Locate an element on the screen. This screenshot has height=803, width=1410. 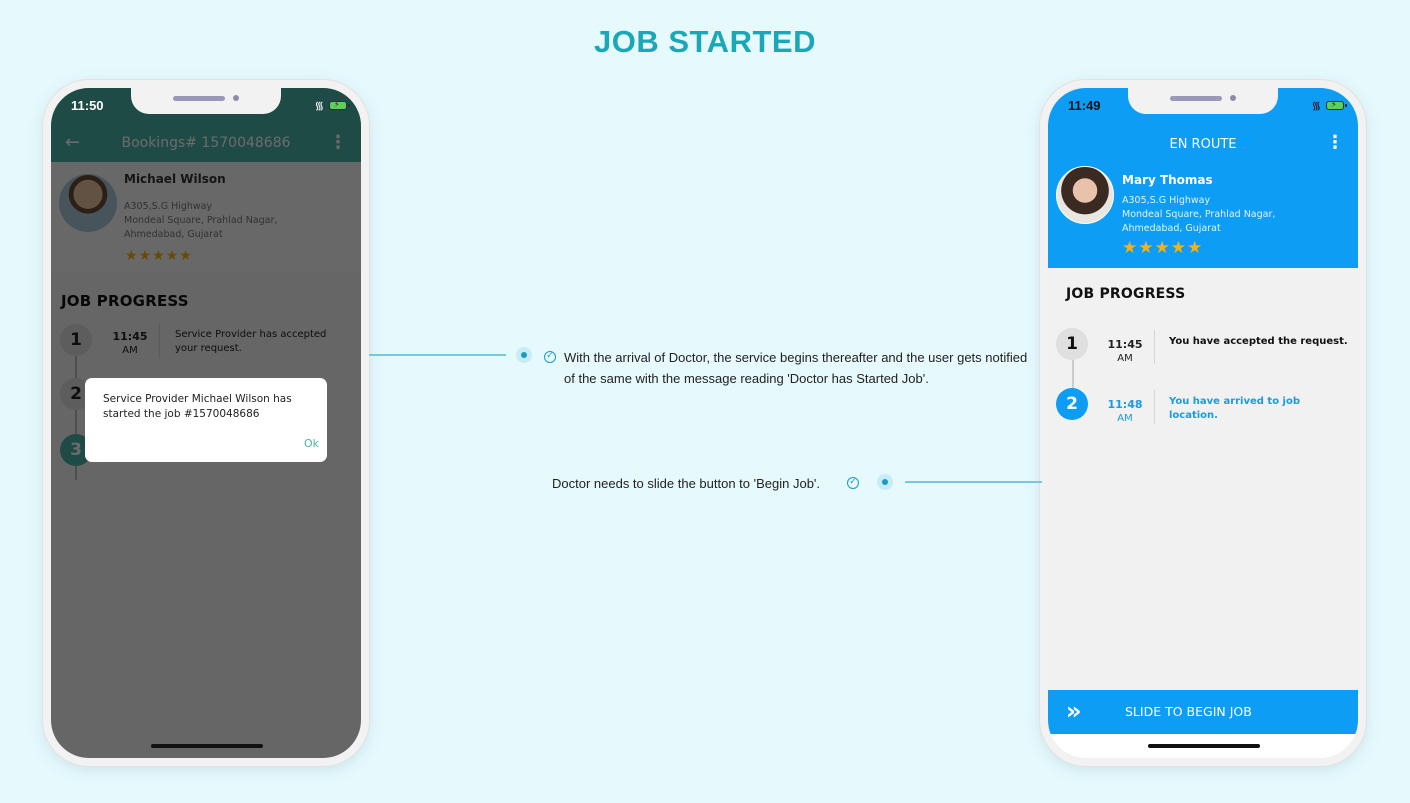
step-time: 11:45AM is located at coordinates (1125, 351).